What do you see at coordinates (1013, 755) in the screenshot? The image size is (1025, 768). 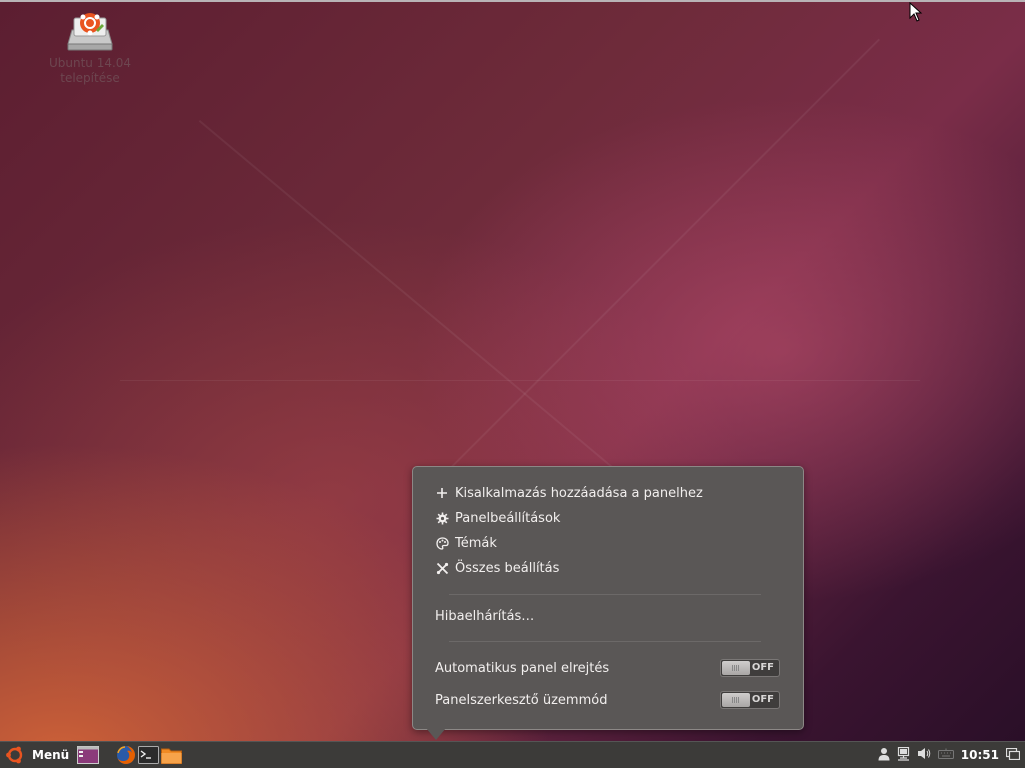 I see `window-list-icon` at bounding box center [1013, 755].